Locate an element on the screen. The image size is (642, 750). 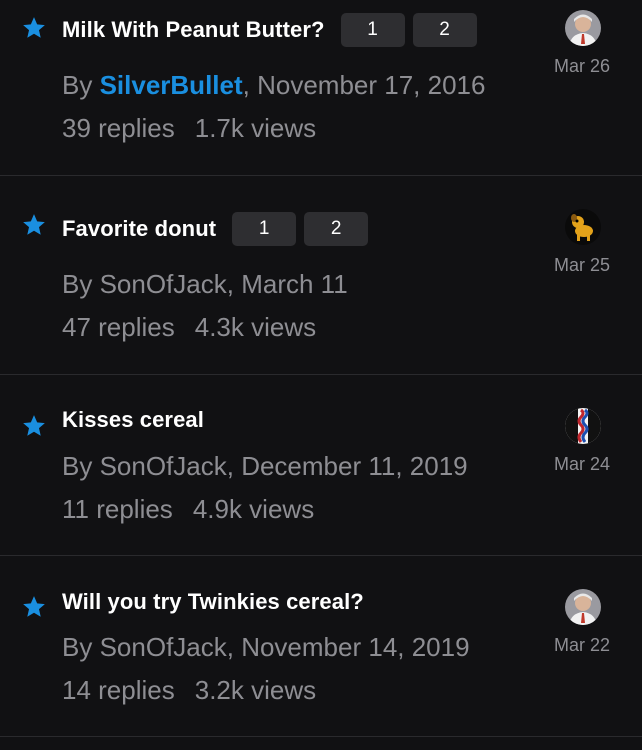
reply-count: 14 replies is located at coordinates (118, 690).